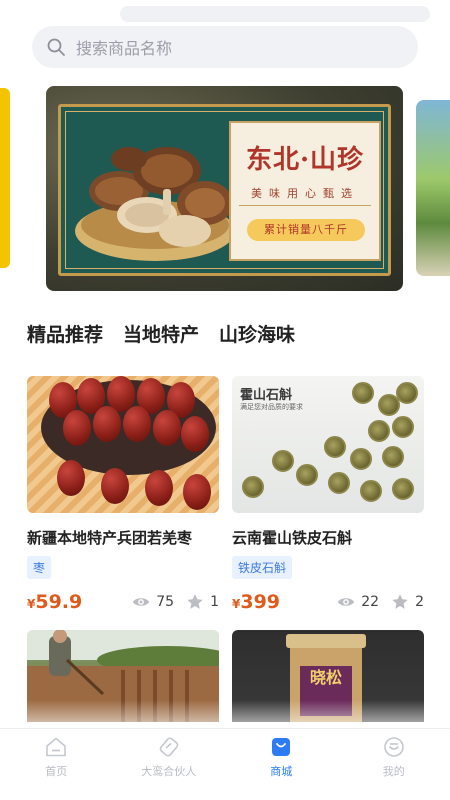  I want to click on product-image-dates, so click(123, 444).